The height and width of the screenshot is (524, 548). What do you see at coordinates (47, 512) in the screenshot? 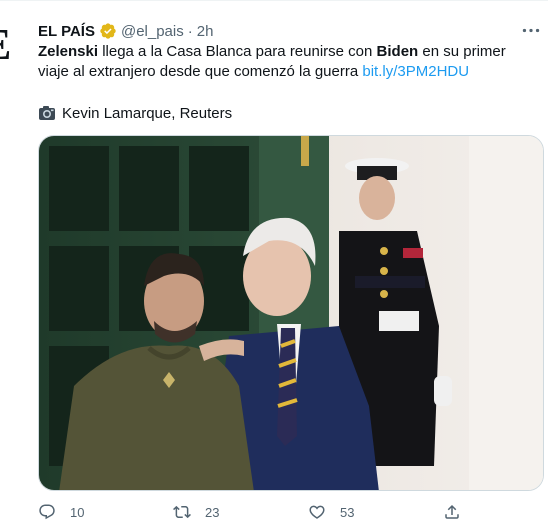
I see `reply-icon` at bounding box center [47, 512].